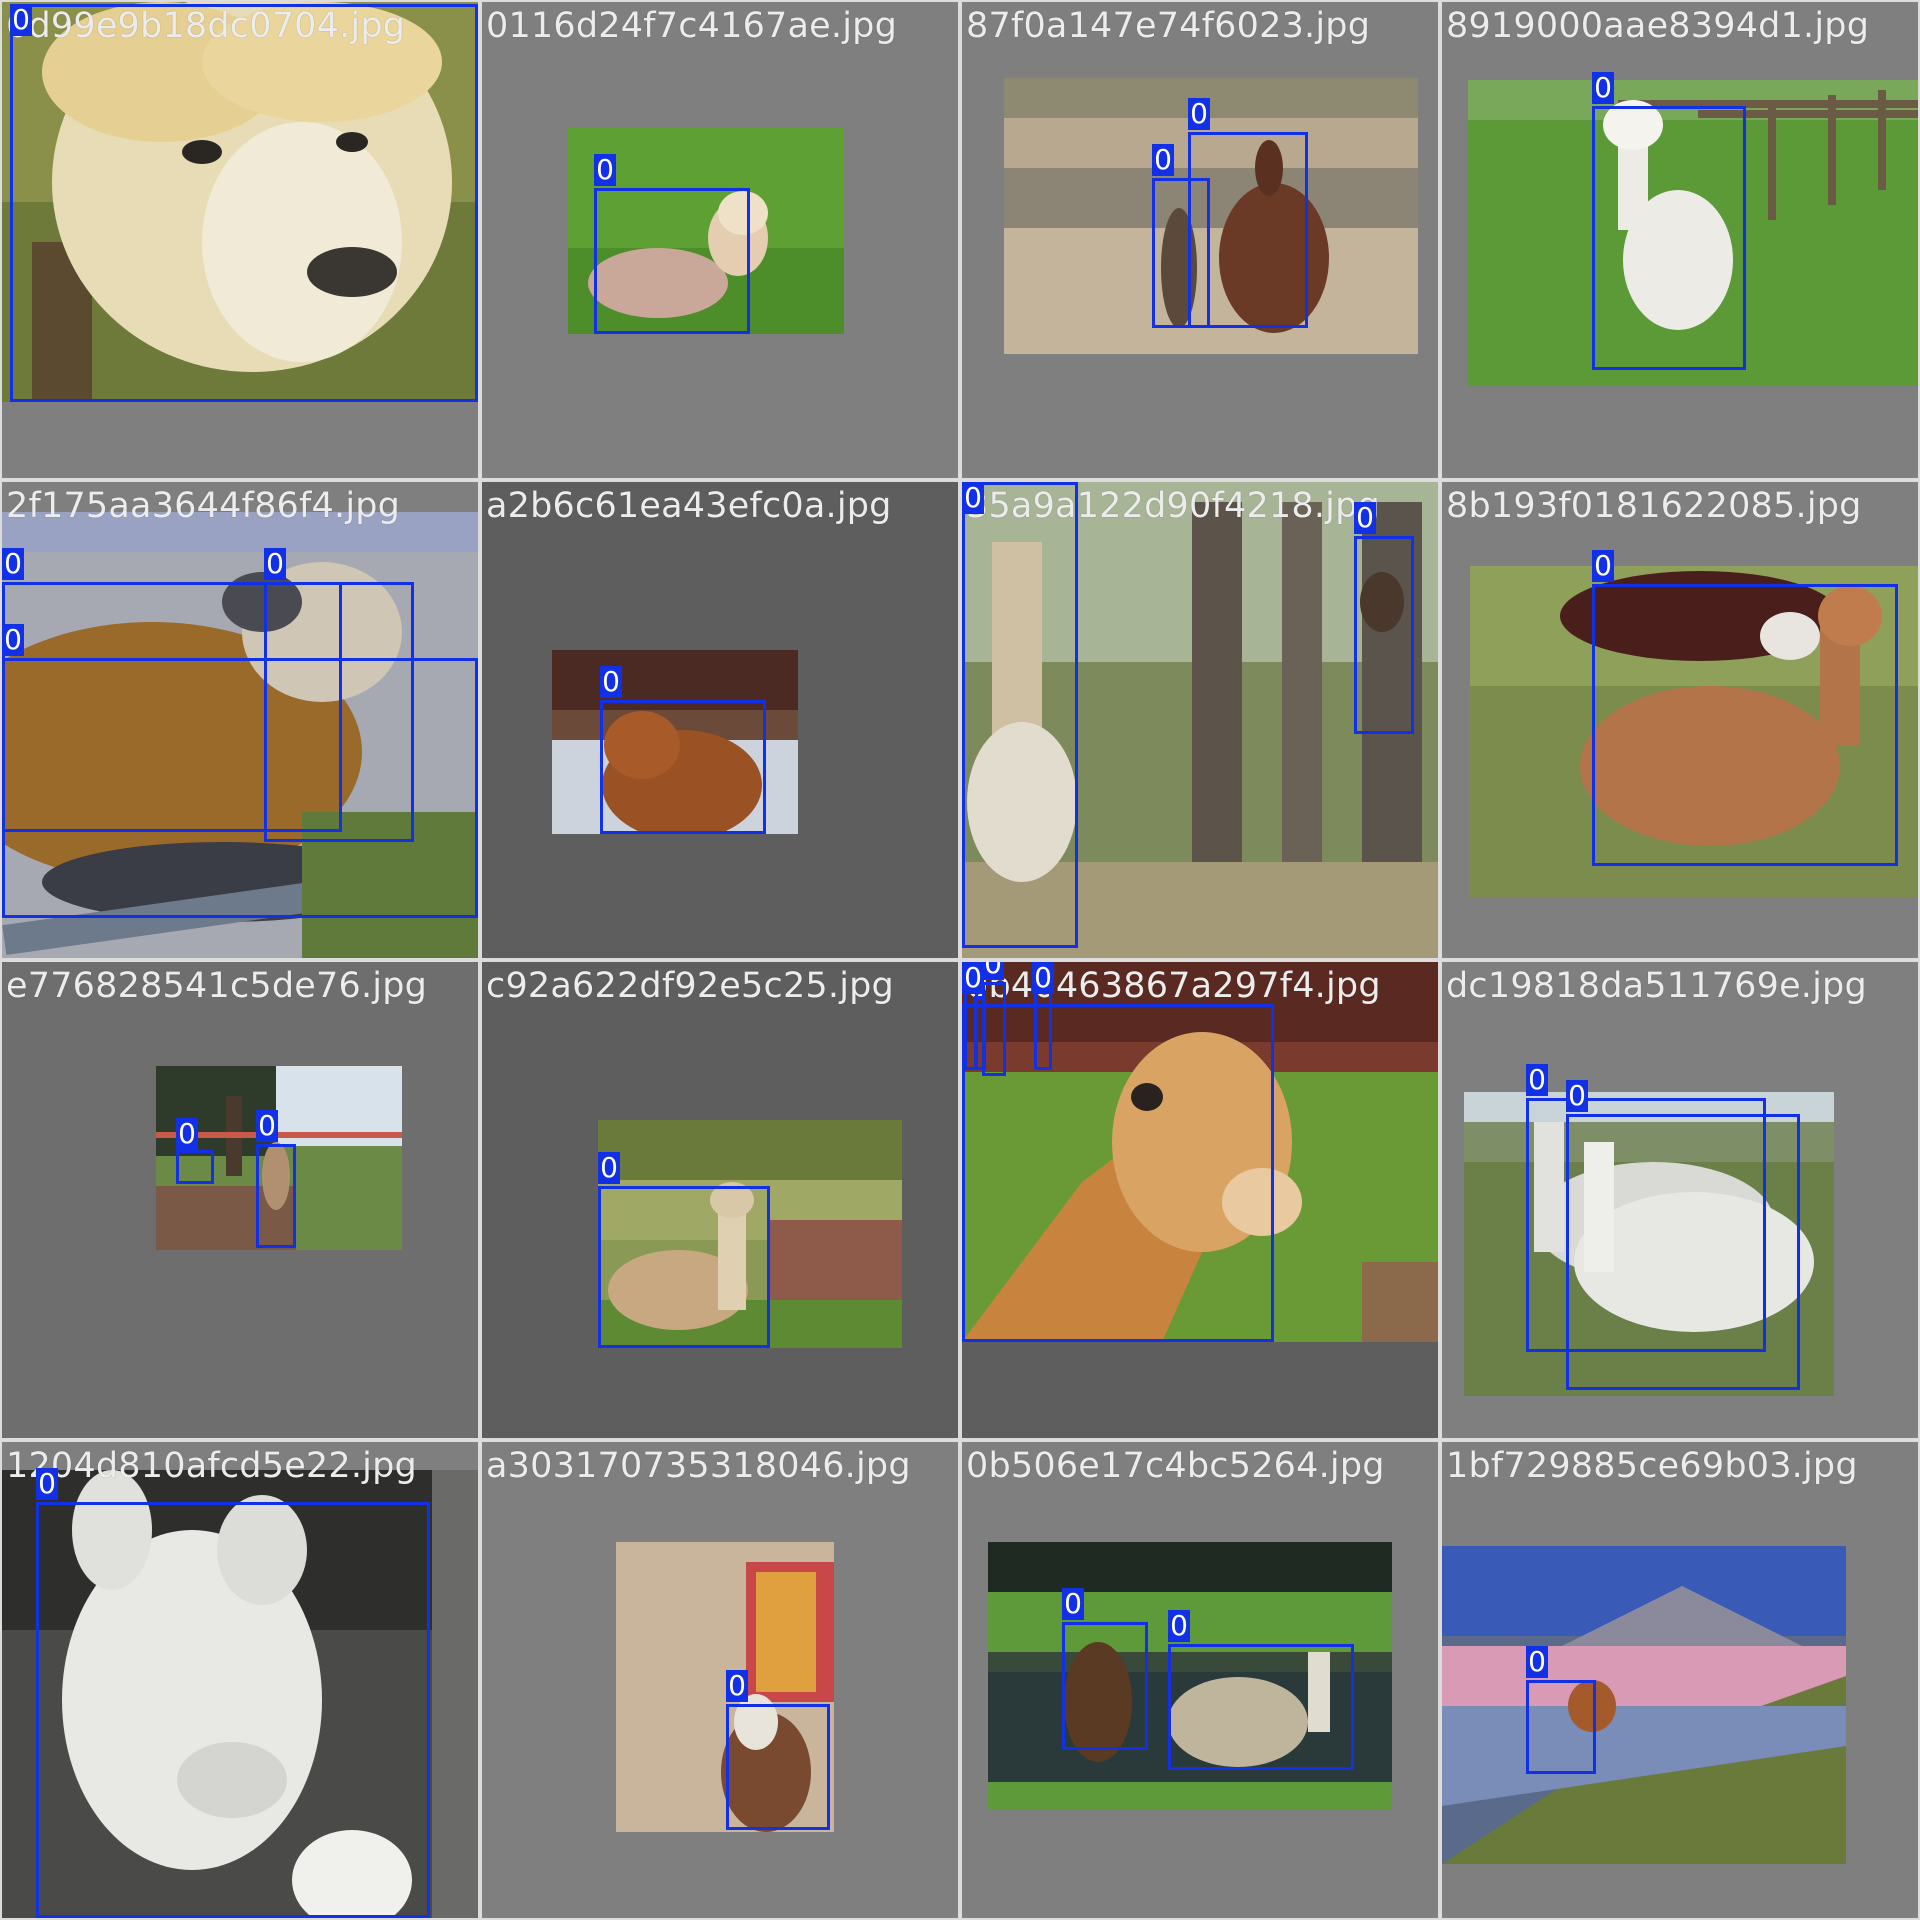  I want to click on image-tile: 35a9a122d90f4218.jpg 0 0, so click(1200, 720).